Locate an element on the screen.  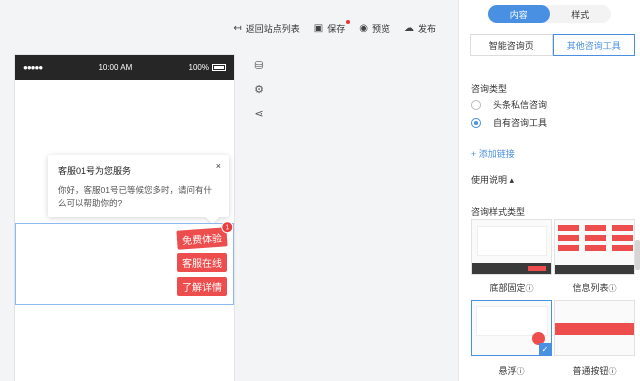
back-arrow-icon: ↤ is located at coordinates (237, 28).